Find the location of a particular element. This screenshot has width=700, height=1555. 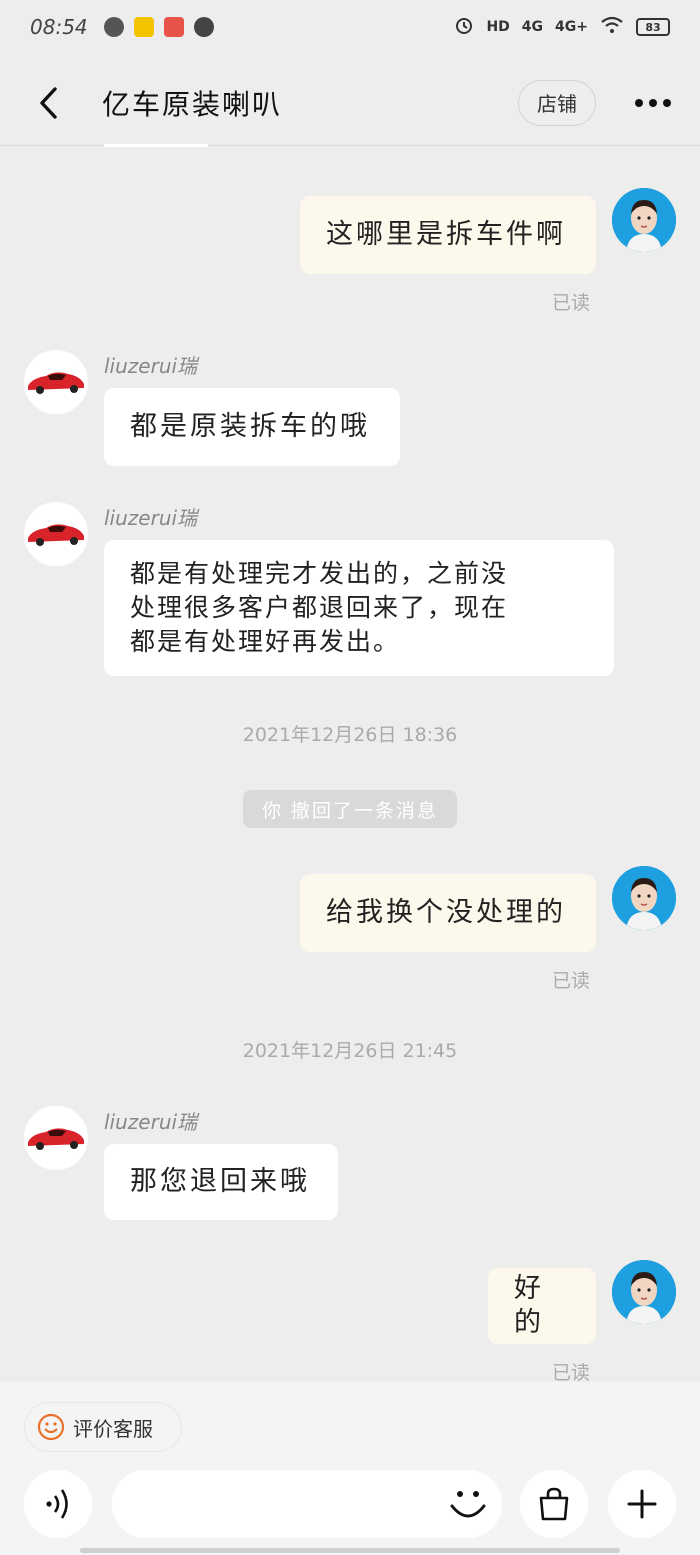

message-text-line: 都是有处理好再发出。 is located at coordinates (265, 641).